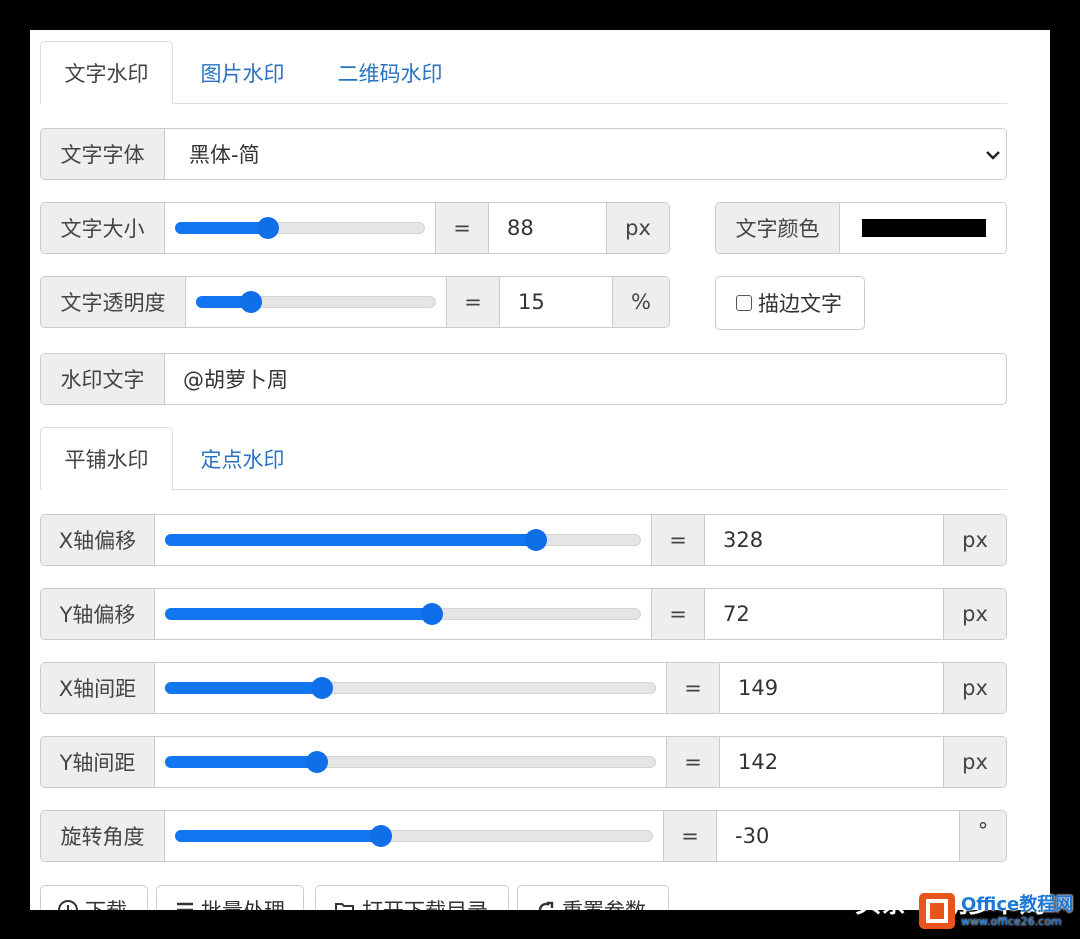 This screenshot has width=1080, height=939. What do you see at coordinates (344, 906) in the screenshot?
I see `folder-open-icon` at bounding box center [344, 906].